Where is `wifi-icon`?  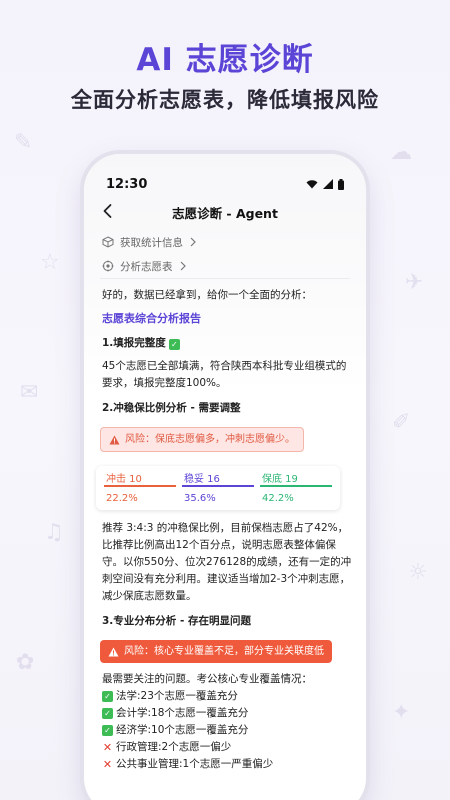
wifi-icon is located at coordinates (312, 184).